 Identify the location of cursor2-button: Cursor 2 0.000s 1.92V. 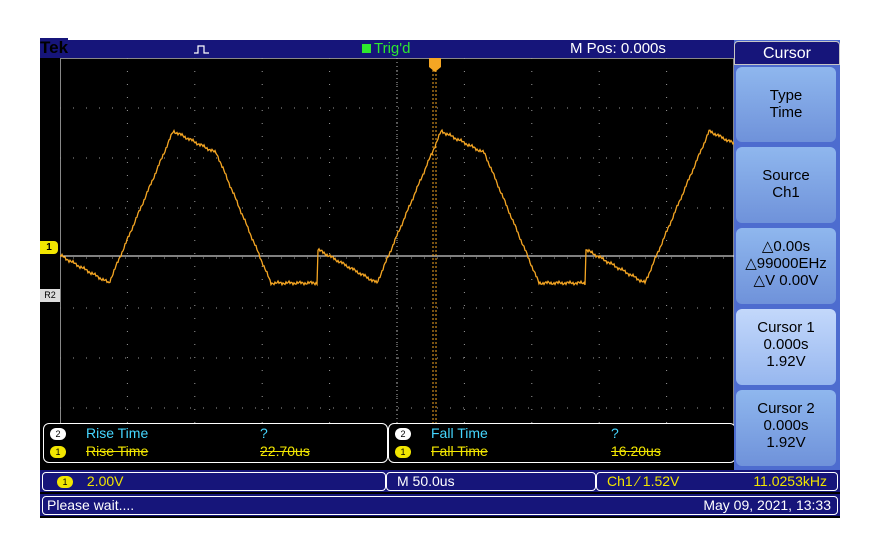
(786, 428).